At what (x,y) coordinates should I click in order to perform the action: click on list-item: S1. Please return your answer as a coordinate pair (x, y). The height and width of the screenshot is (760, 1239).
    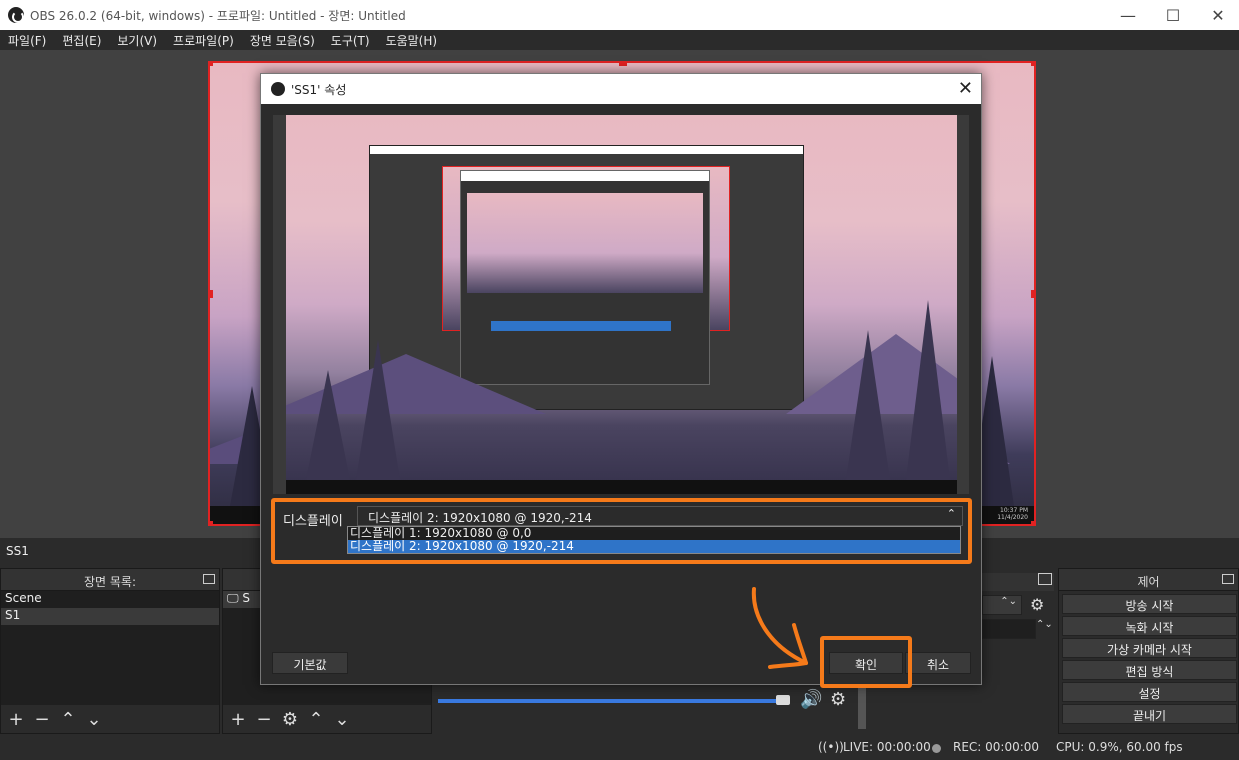
    Looking at the image, I should click on (110, 616).